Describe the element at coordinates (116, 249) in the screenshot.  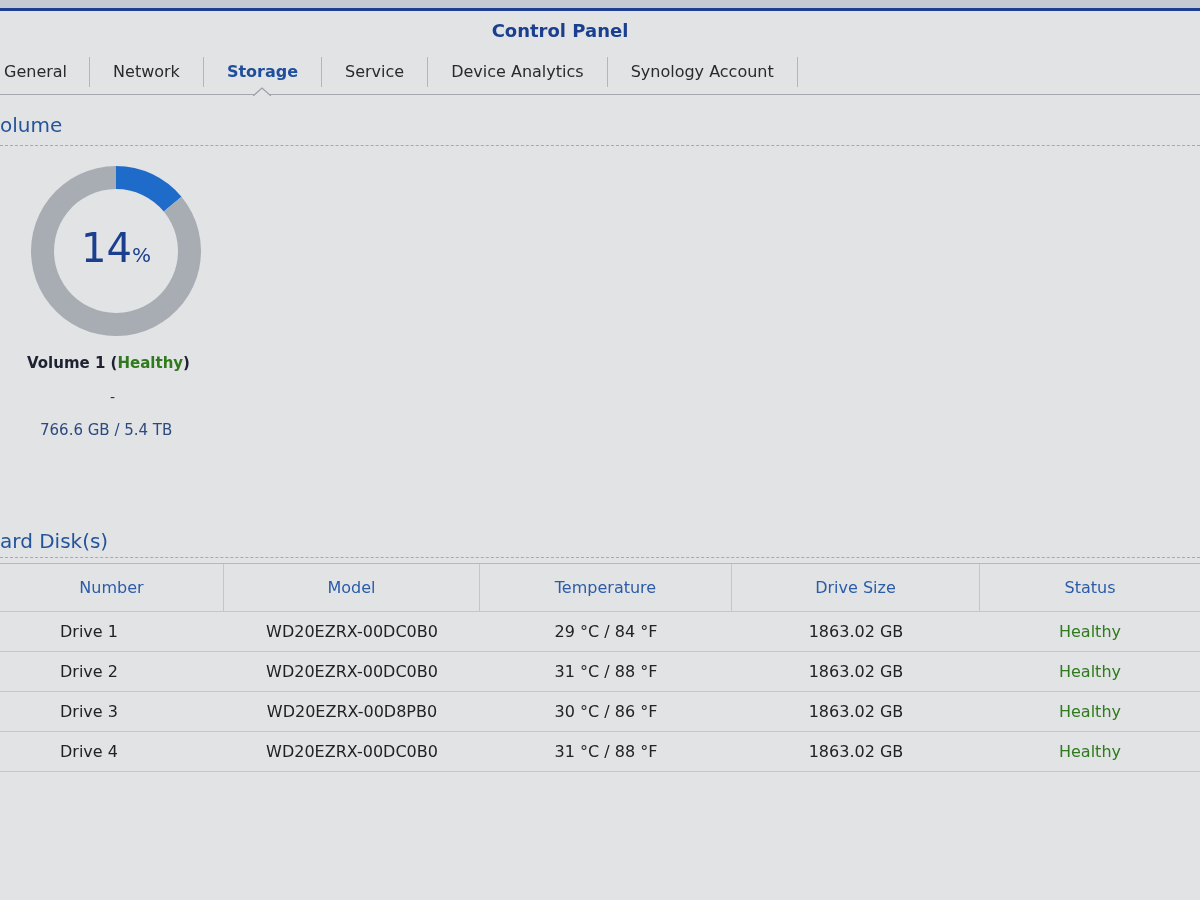
I see `usage-percent: 14%` at that location.